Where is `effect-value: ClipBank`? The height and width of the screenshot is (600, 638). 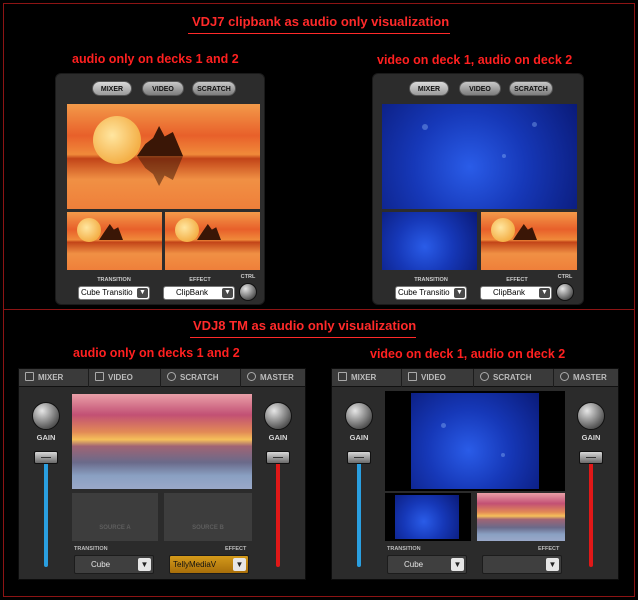
effect-value: ClipBank is located at coordinates (509, 292).